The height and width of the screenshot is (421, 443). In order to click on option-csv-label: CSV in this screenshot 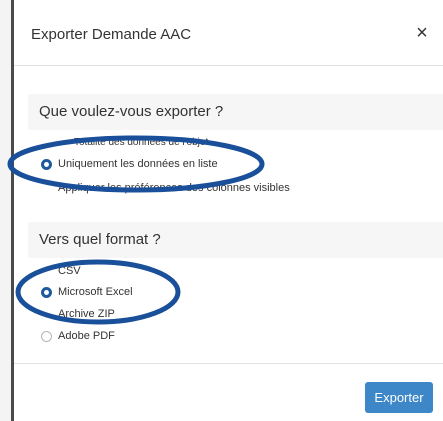, I will do `click(69, 271)`.